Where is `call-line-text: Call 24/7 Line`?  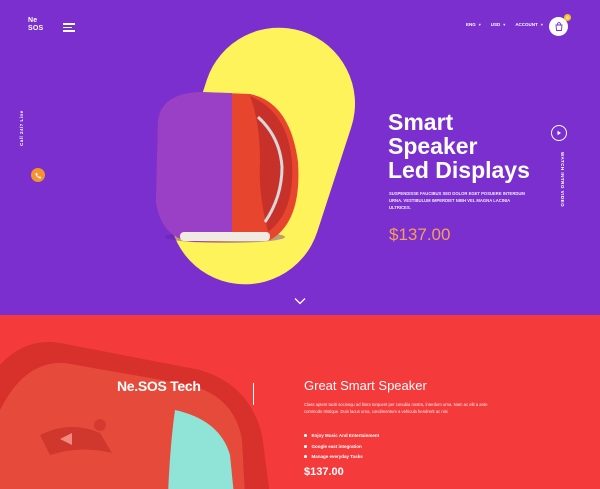
call-line-text: Call 24/7 Line is located at coordinates (21, 128).